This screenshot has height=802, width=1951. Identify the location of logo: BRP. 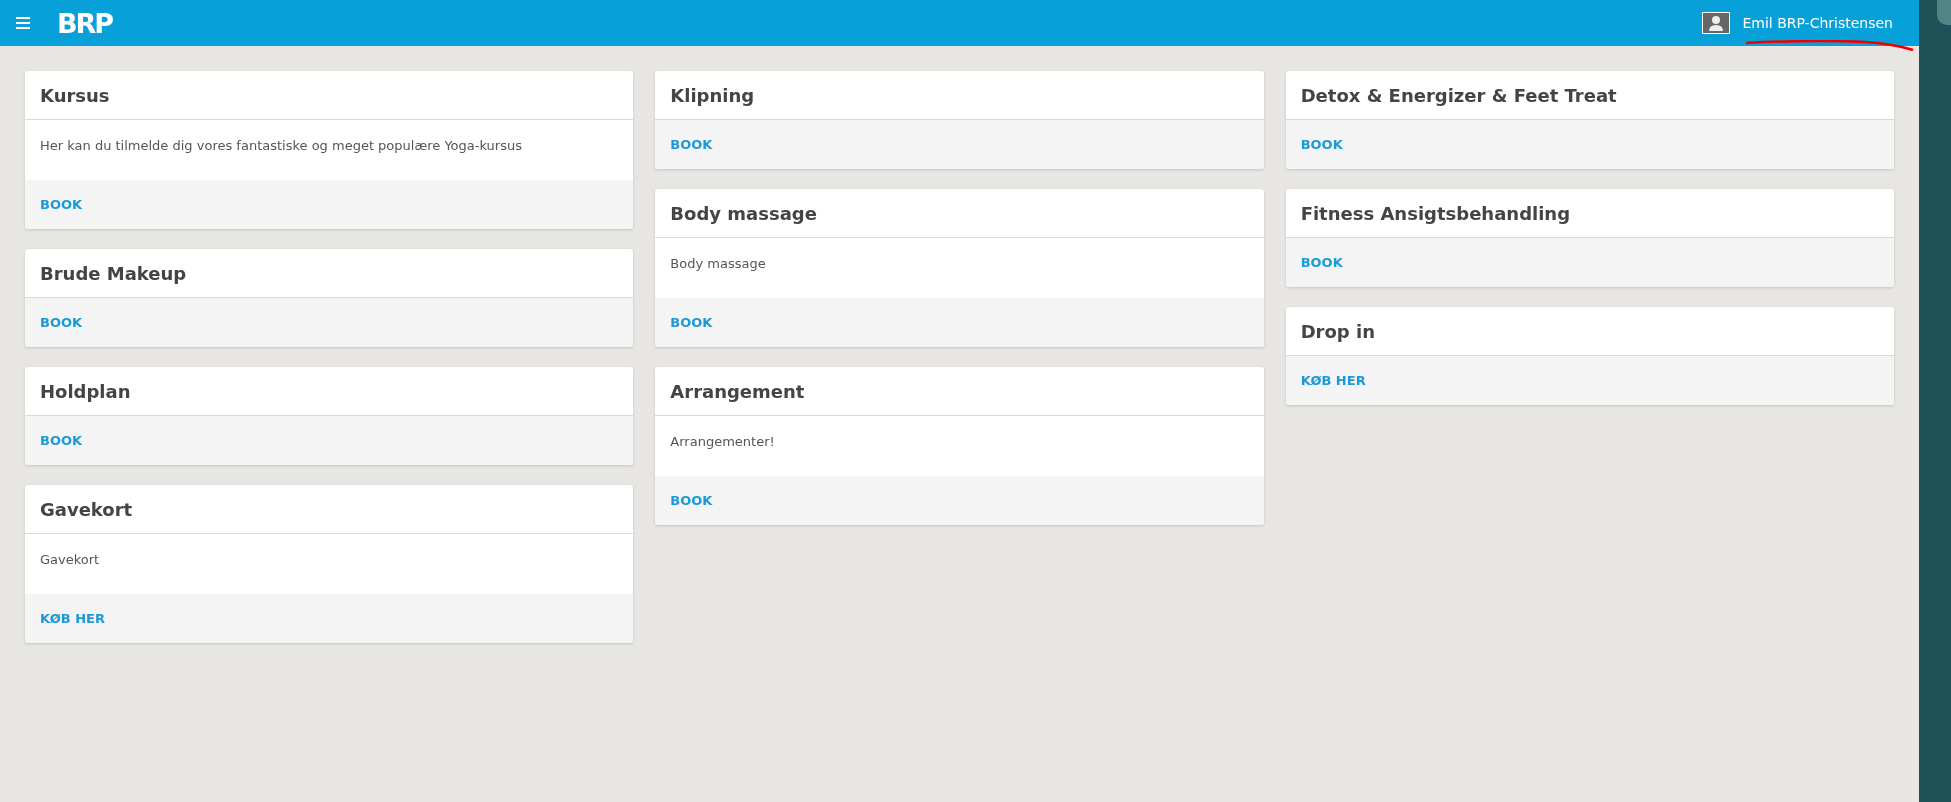
(85, 23).